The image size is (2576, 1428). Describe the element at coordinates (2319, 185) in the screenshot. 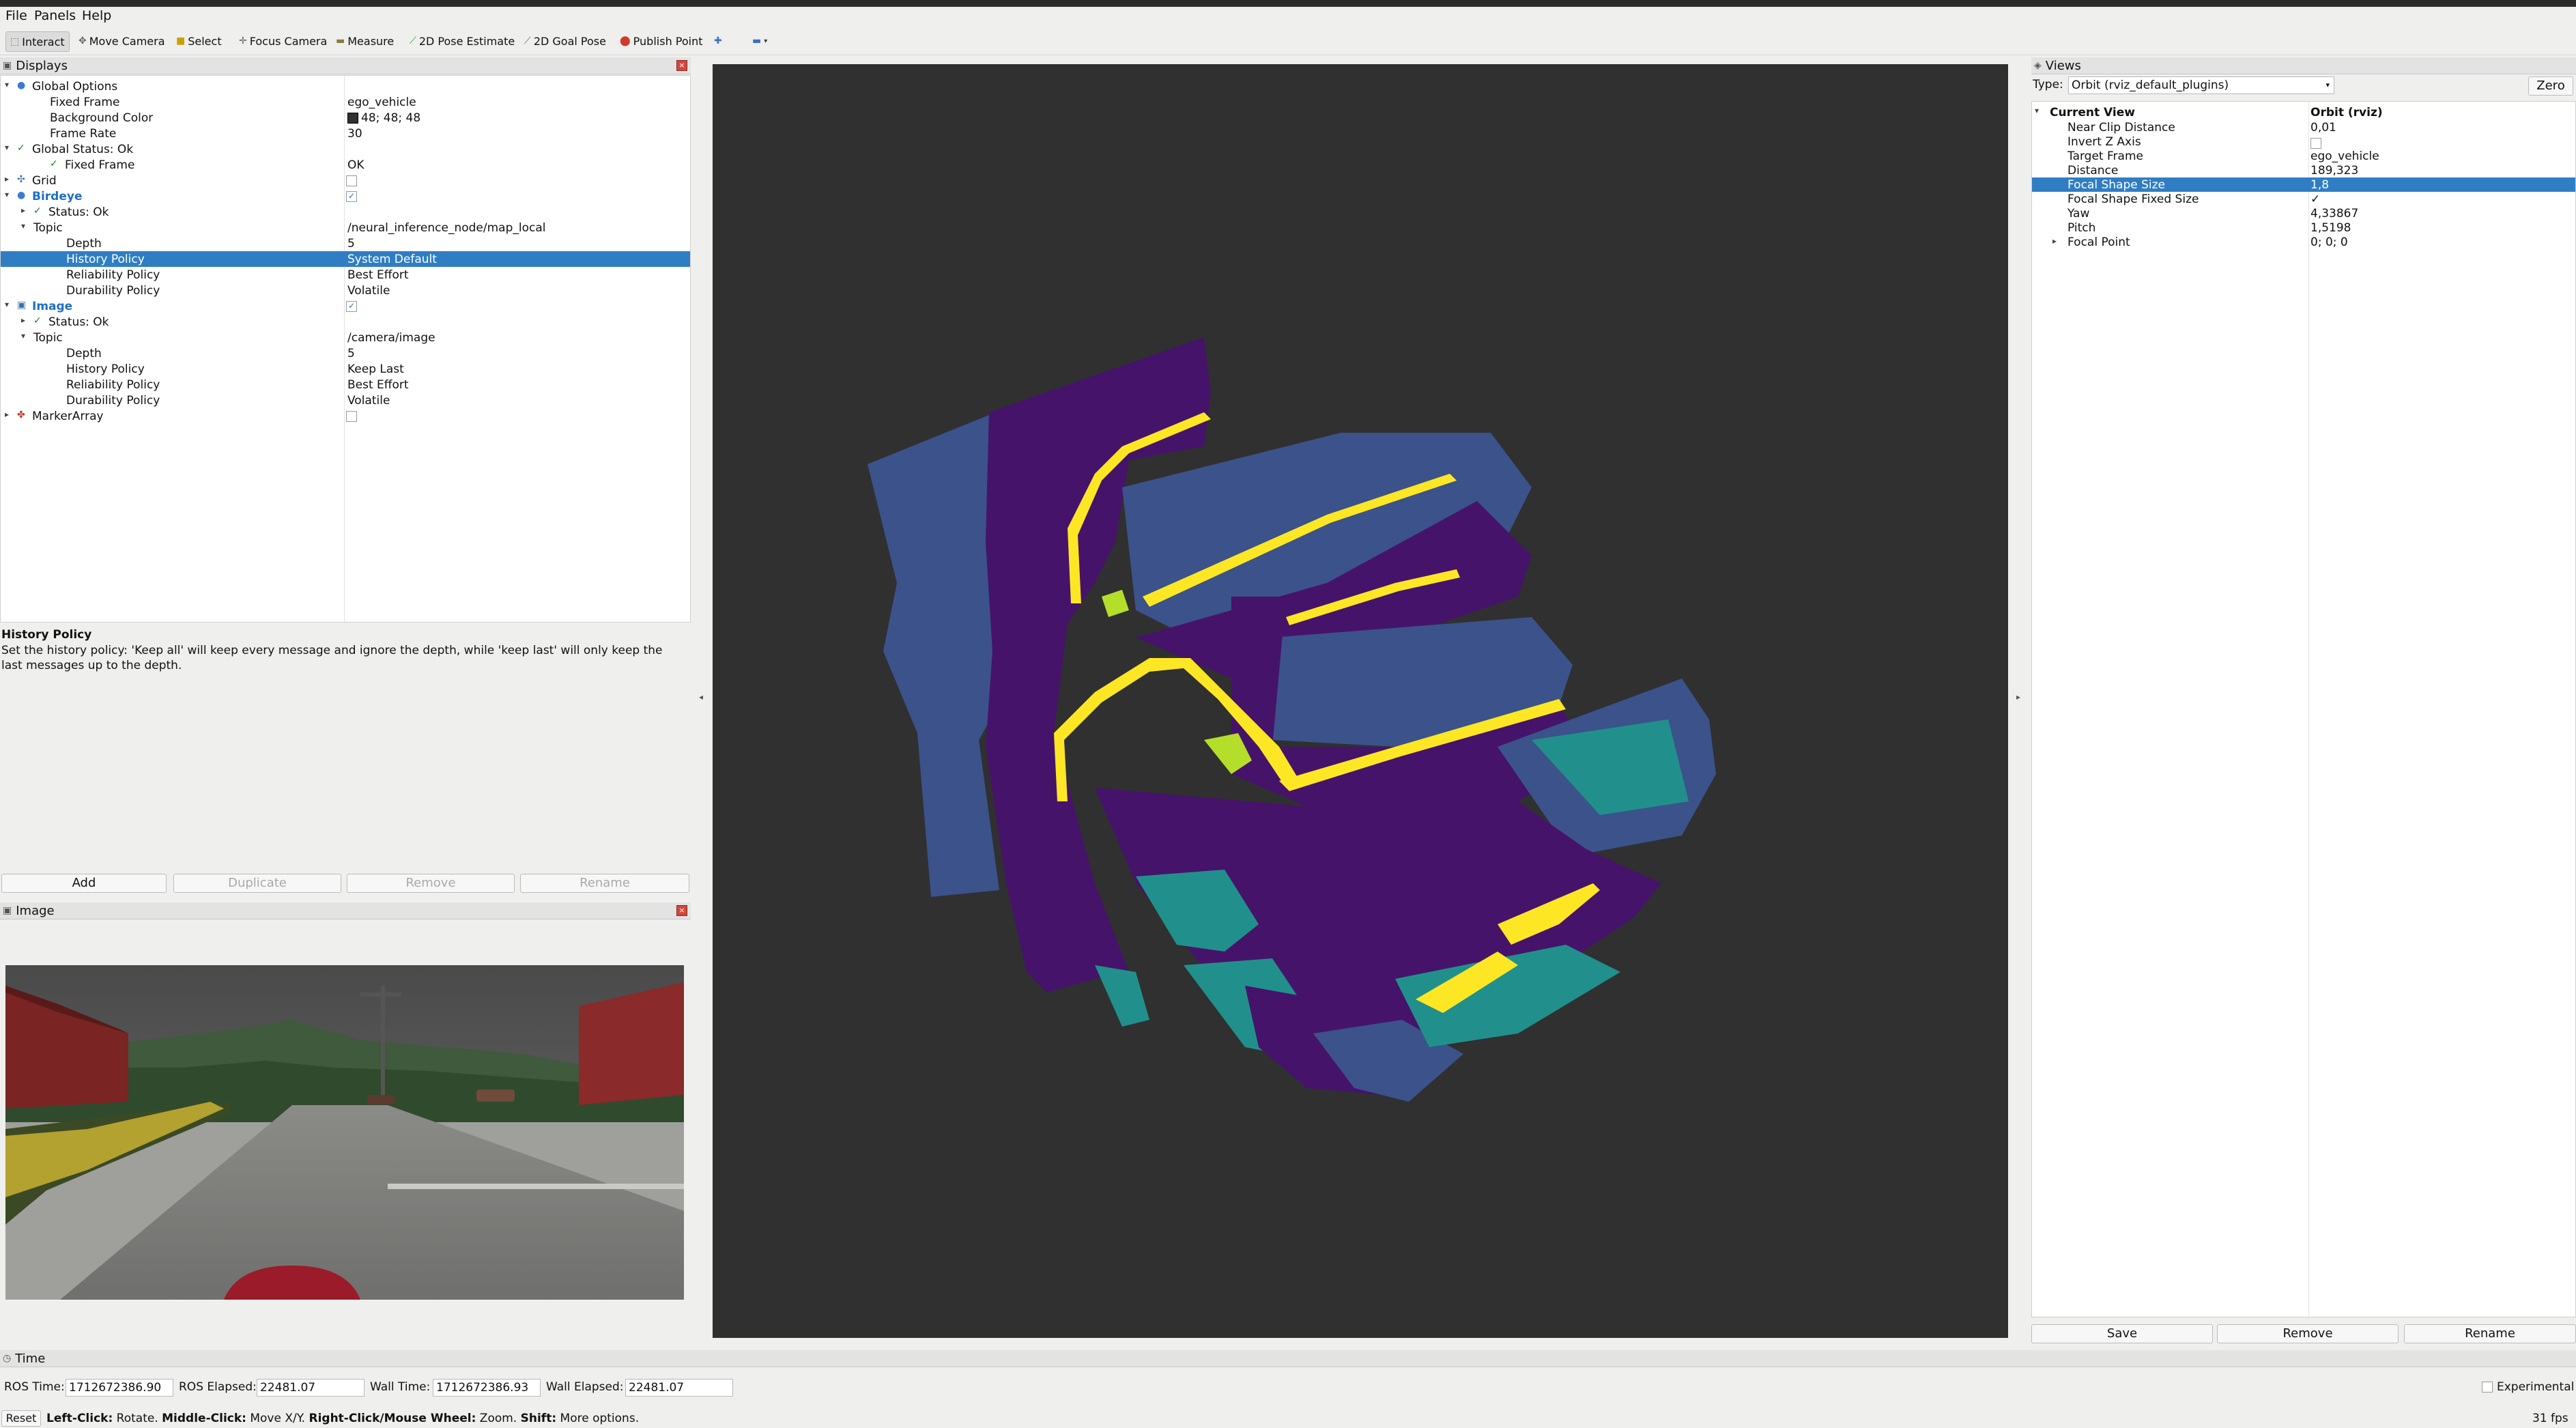

I see `view-property-value: 1,8` at that location.